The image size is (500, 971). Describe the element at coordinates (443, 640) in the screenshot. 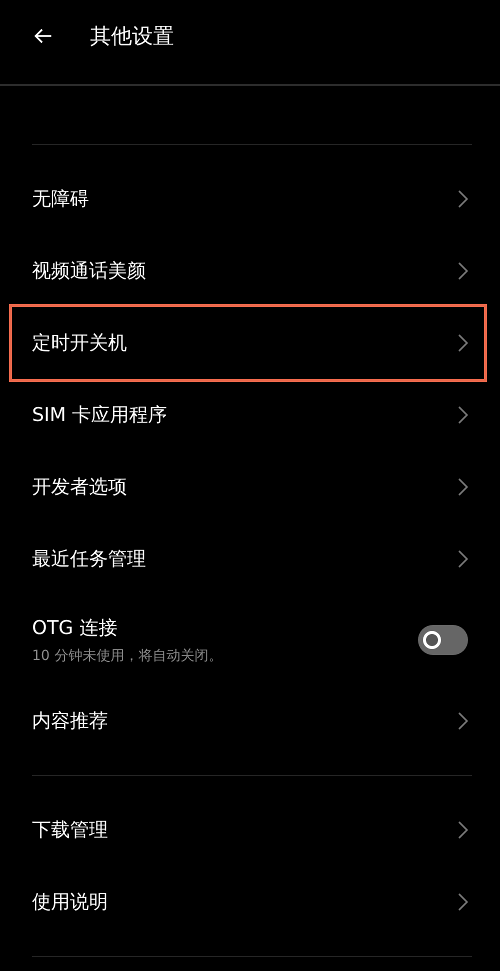

I see `toggle-switch` at that location.